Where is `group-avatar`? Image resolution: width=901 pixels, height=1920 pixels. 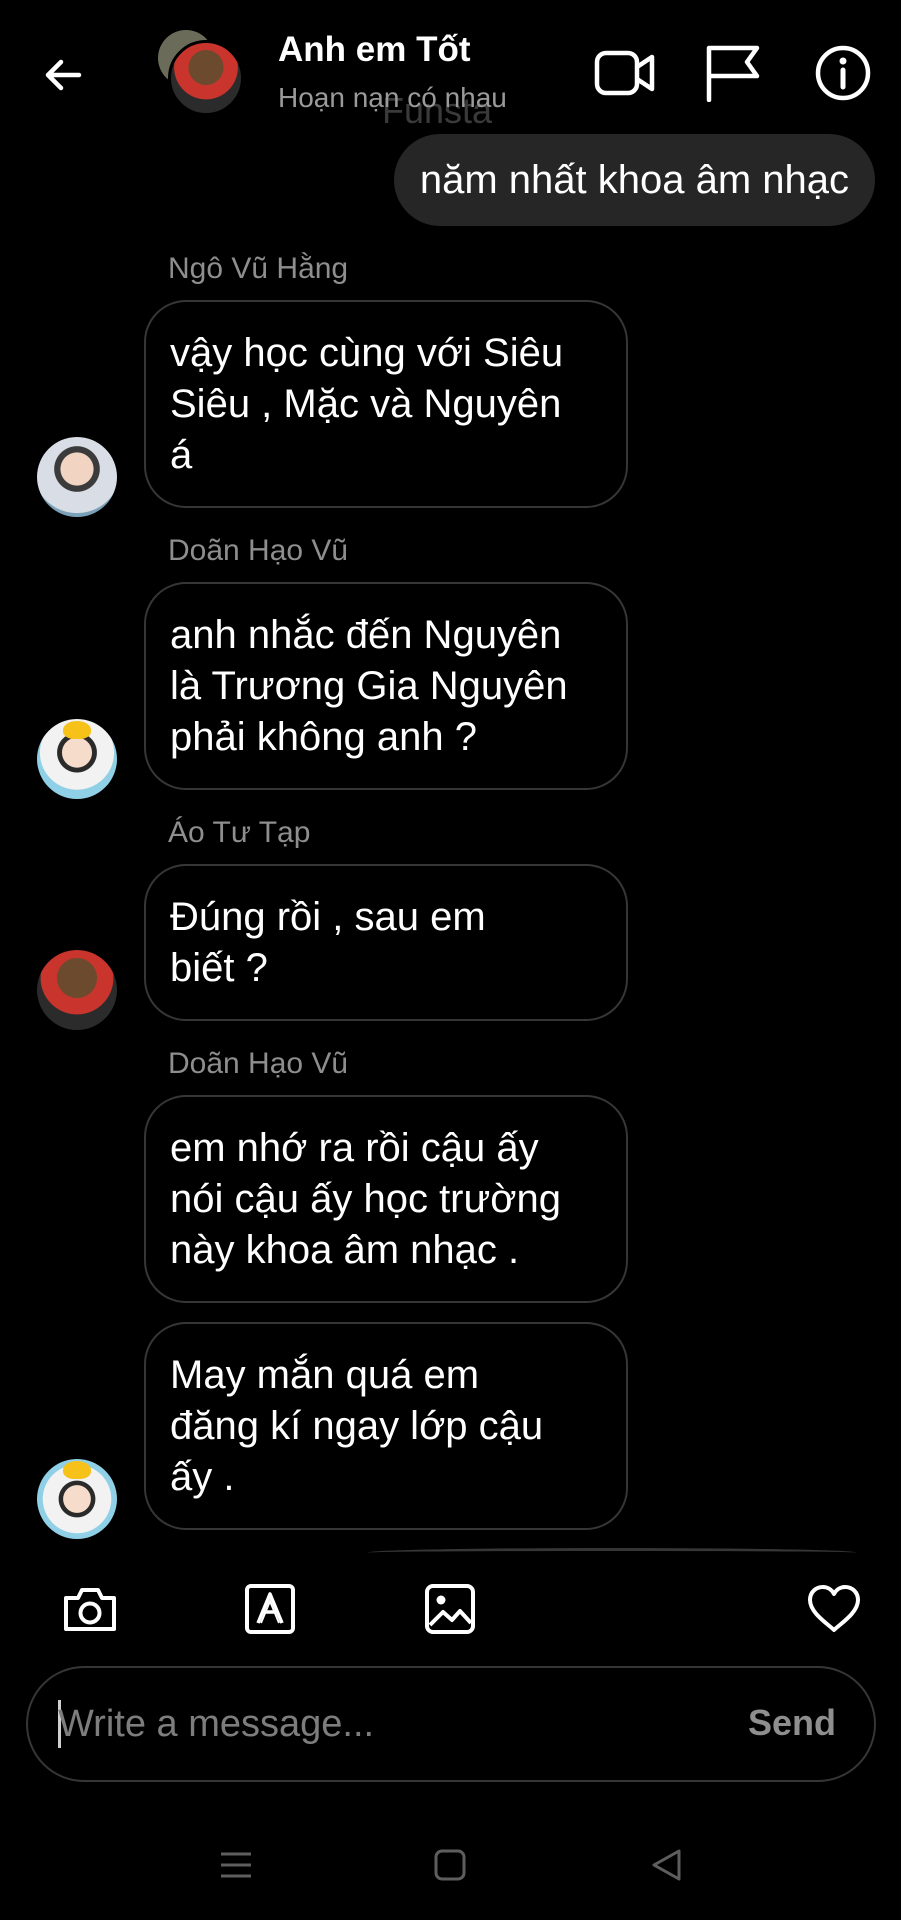 group-avatar is located at coordinates (201, 73).